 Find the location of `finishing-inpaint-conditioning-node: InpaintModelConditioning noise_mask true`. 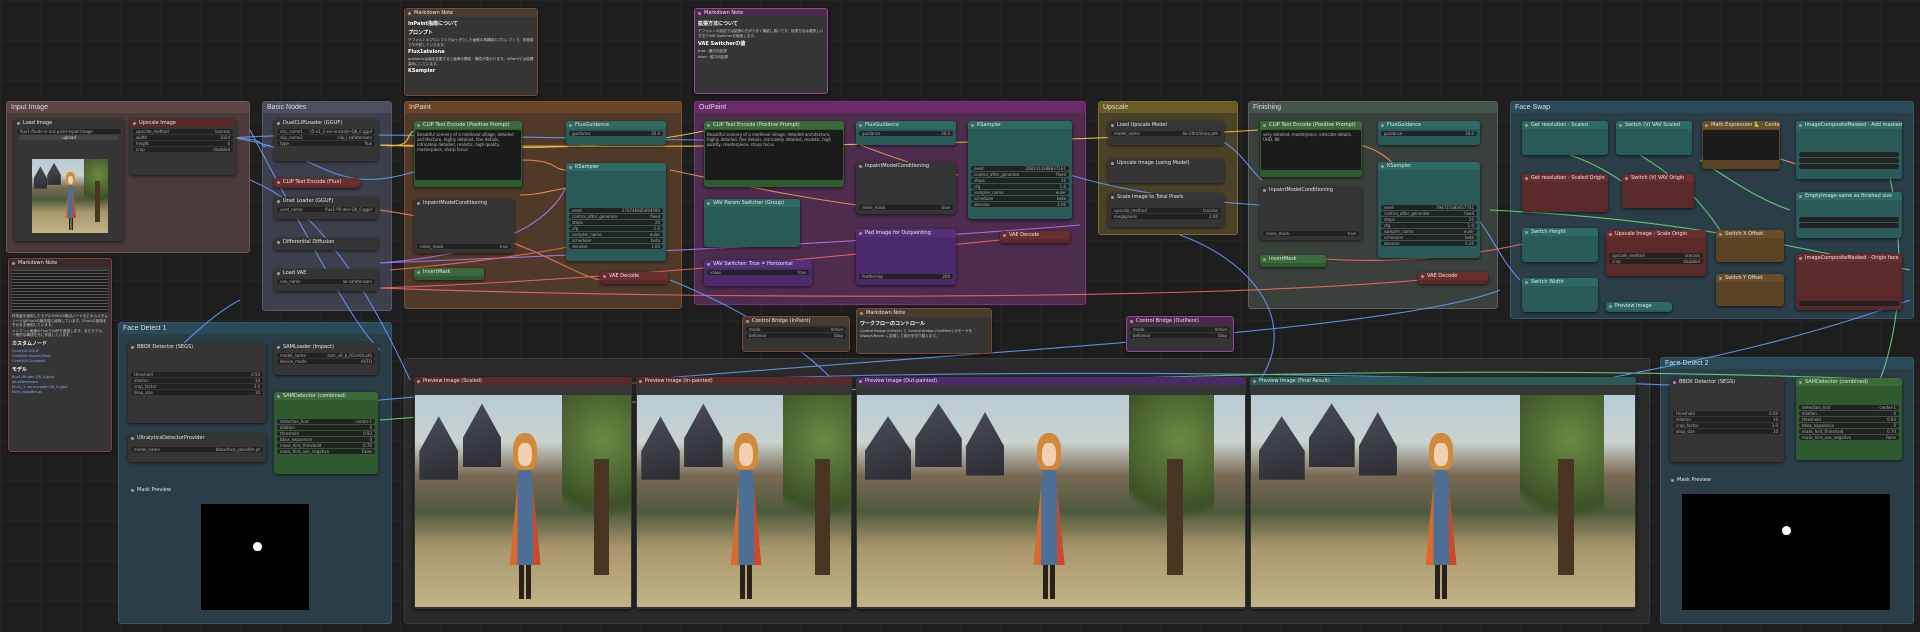

finishing-inpaint-conditioning-node: InpaintModelConditioning noise_mask true is located at coordinates (1311, 213).